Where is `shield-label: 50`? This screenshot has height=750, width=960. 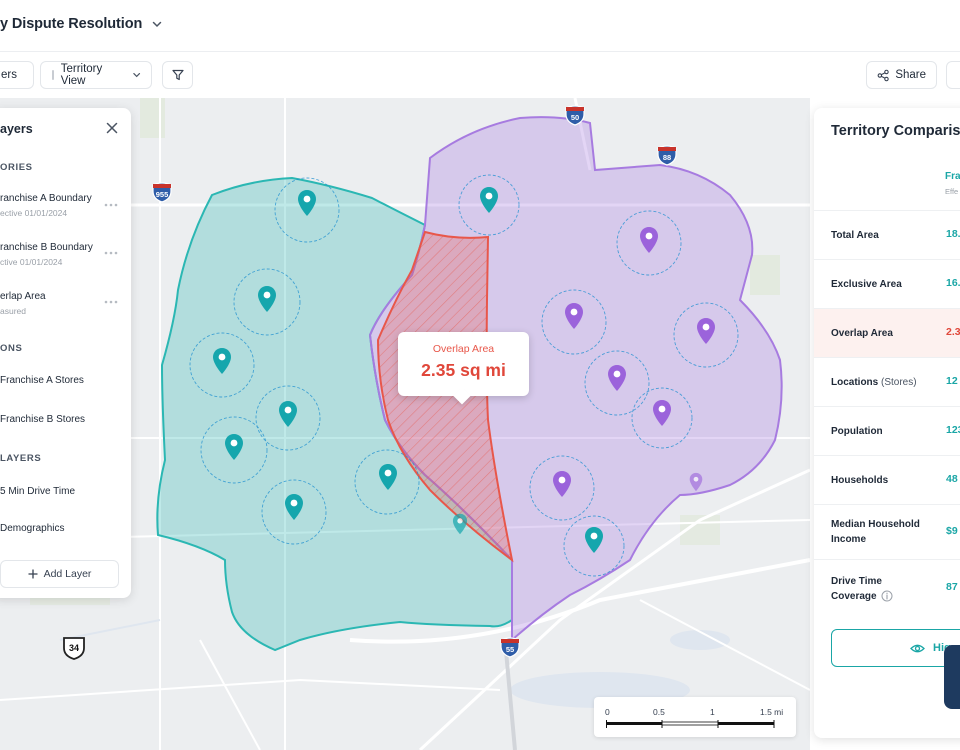 shield-label: 50 is located at coordinates (575, 117).